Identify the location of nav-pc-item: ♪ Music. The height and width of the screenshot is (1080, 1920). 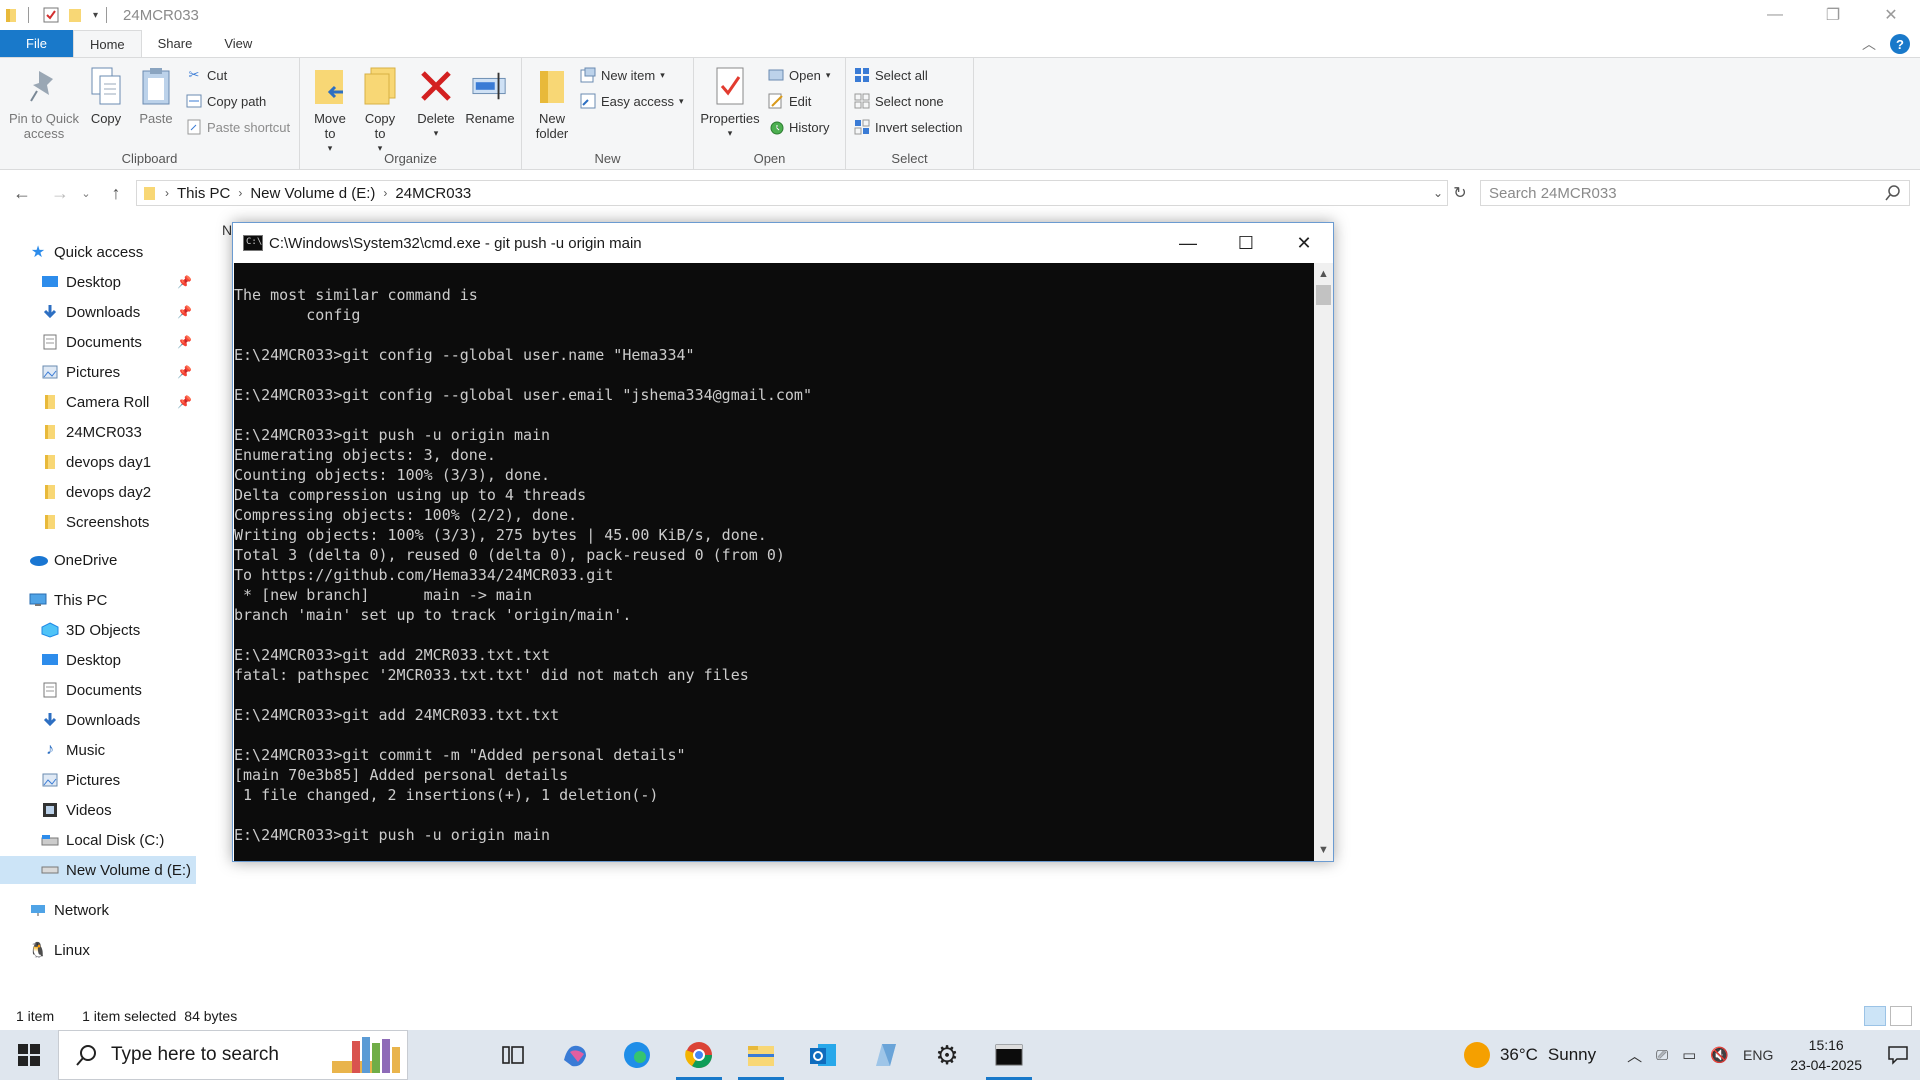
(98, 750).